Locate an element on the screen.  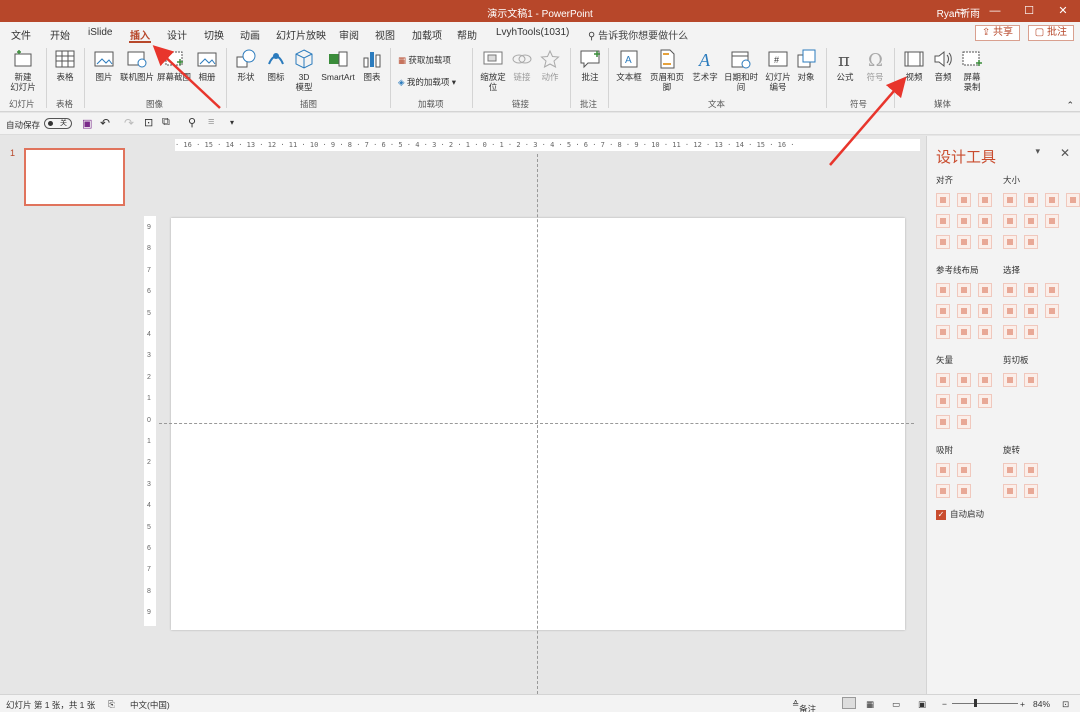
share-button: ⇪ 共享 is located at coordinates (997, 33).